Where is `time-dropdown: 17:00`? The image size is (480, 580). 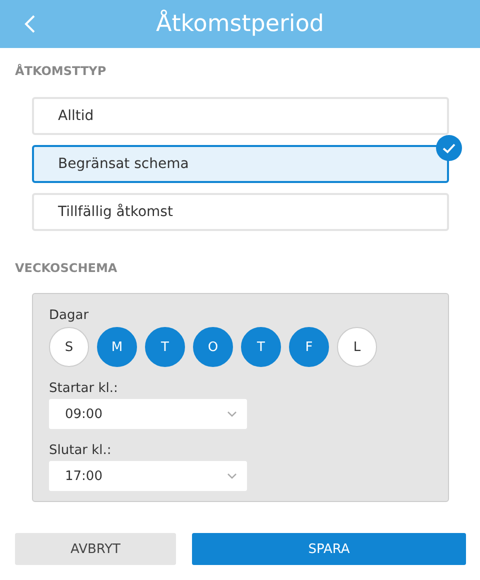
time-dropdown: 17:00 is located at coordinates (148, 476).